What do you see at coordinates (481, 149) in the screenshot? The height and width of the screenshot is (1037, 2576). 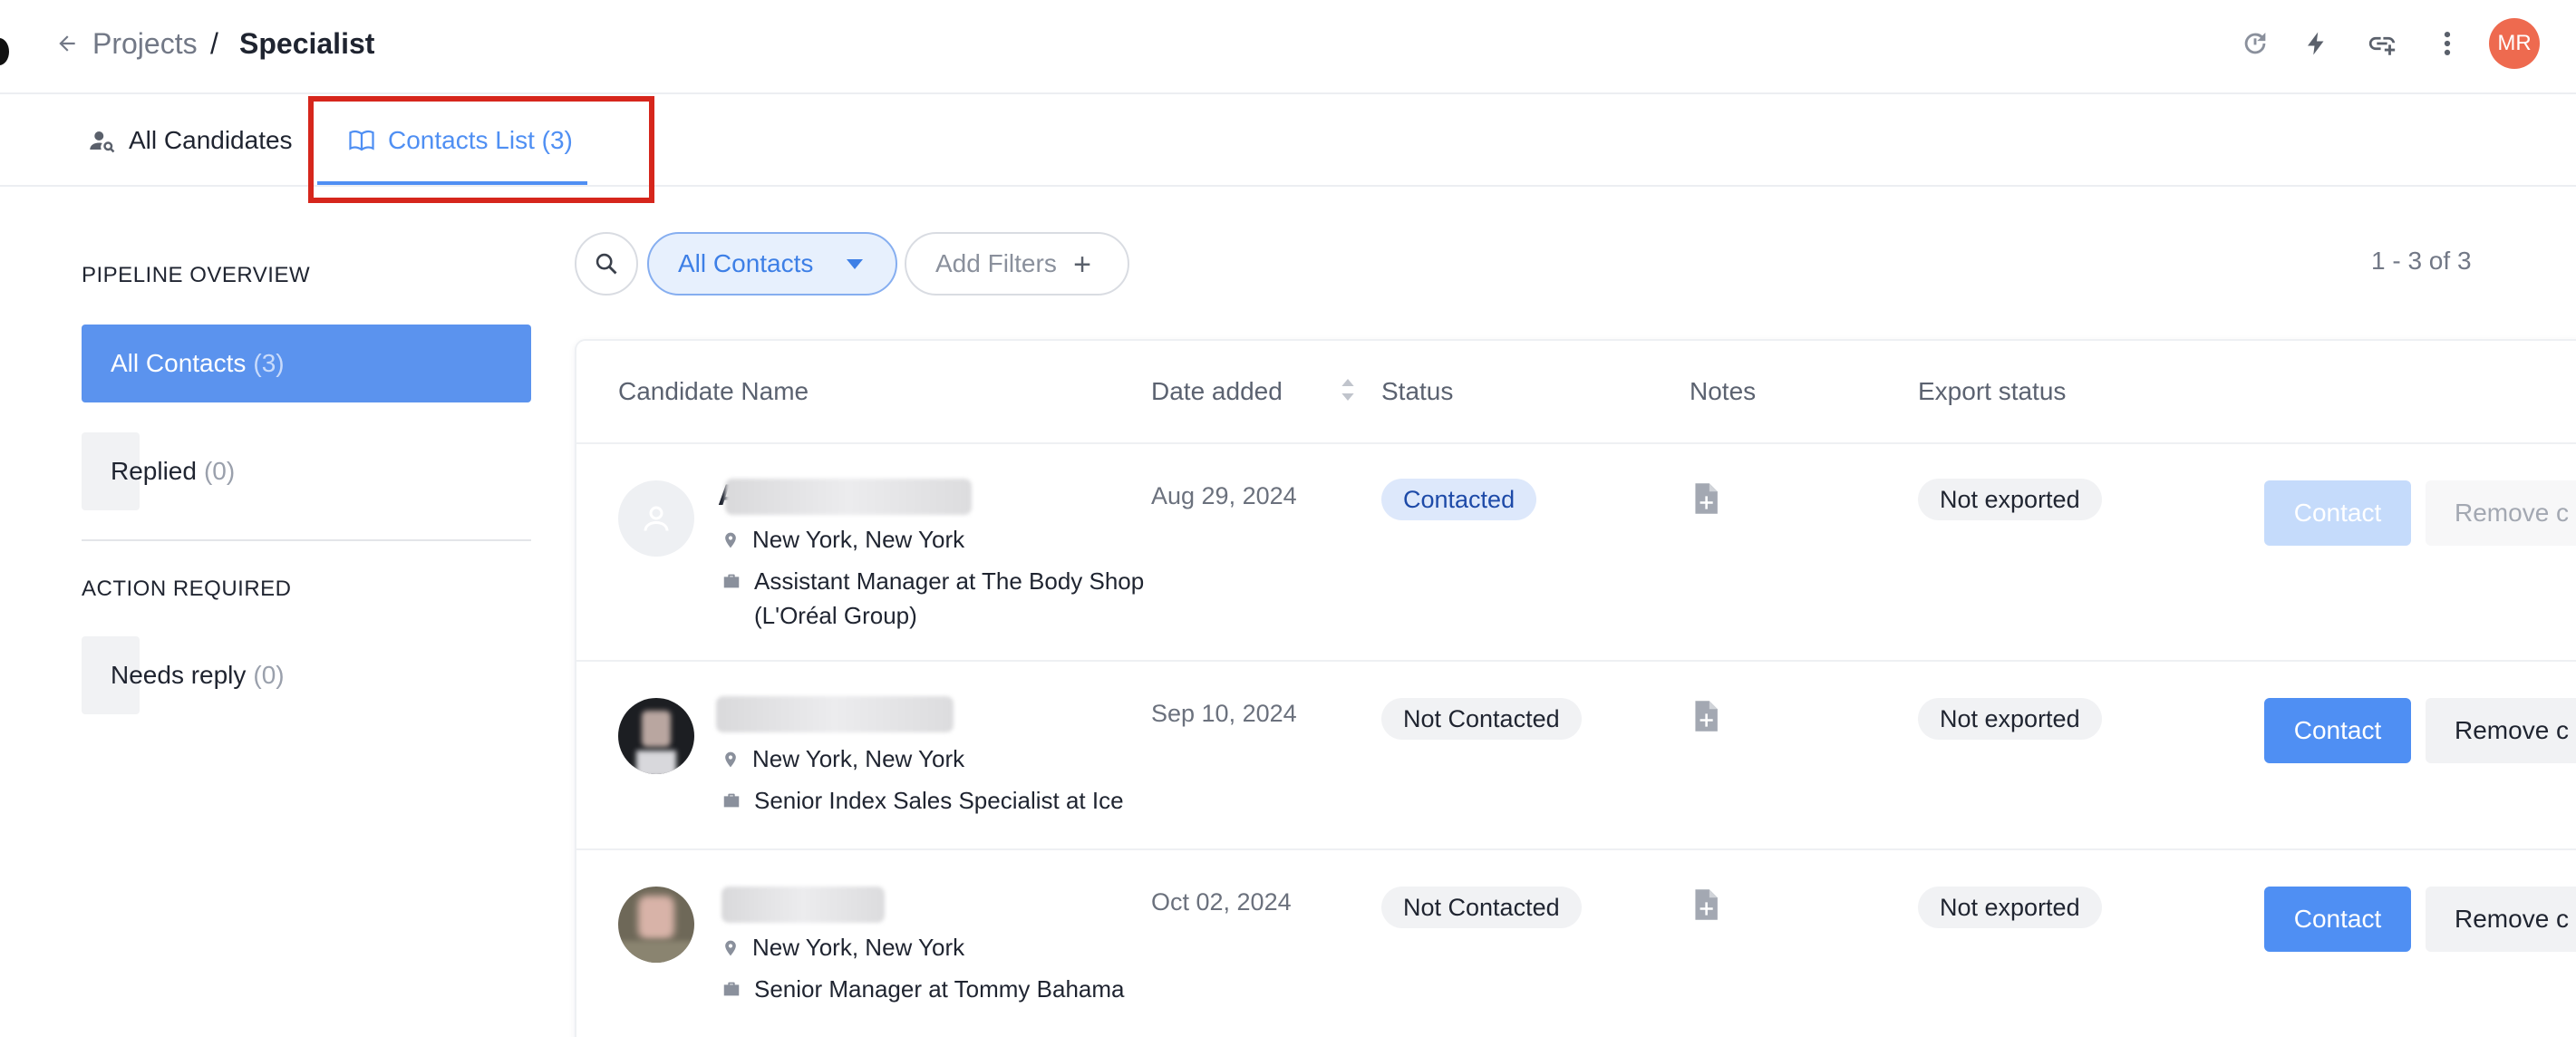 I see `highlight-annotation` at bounding box center [481, 149].